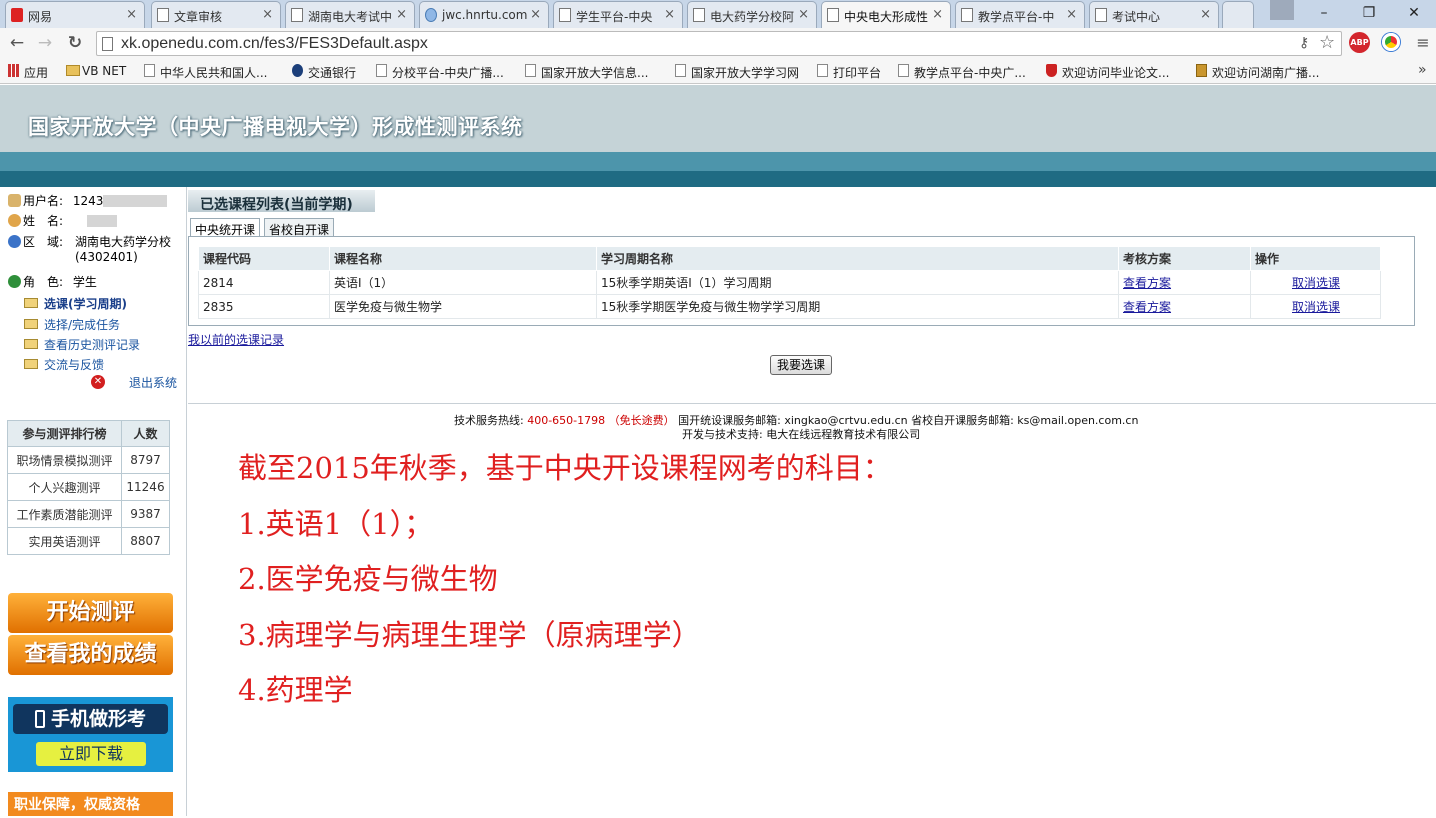 The image size is (1436, 818). Describe the element at coordinates (62, 220) in the screenshot. I see `name-row: 姓 名:` at that location.